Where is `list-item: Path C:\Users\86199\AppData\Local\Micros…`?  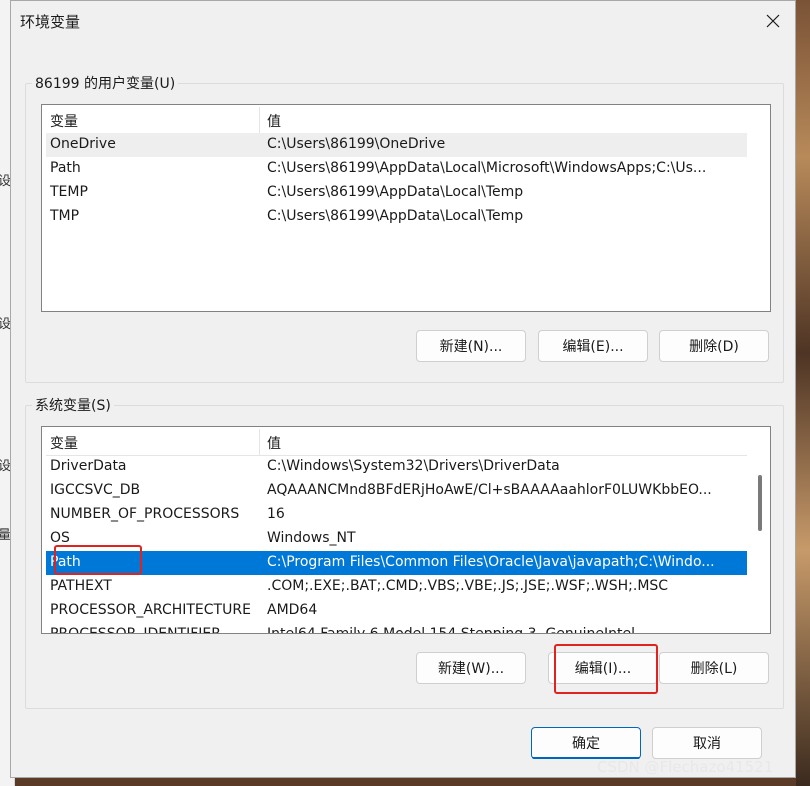 list-item: Path C:\Users\86199\AppData\Local\Micros… is located at coordinates (396, 169).